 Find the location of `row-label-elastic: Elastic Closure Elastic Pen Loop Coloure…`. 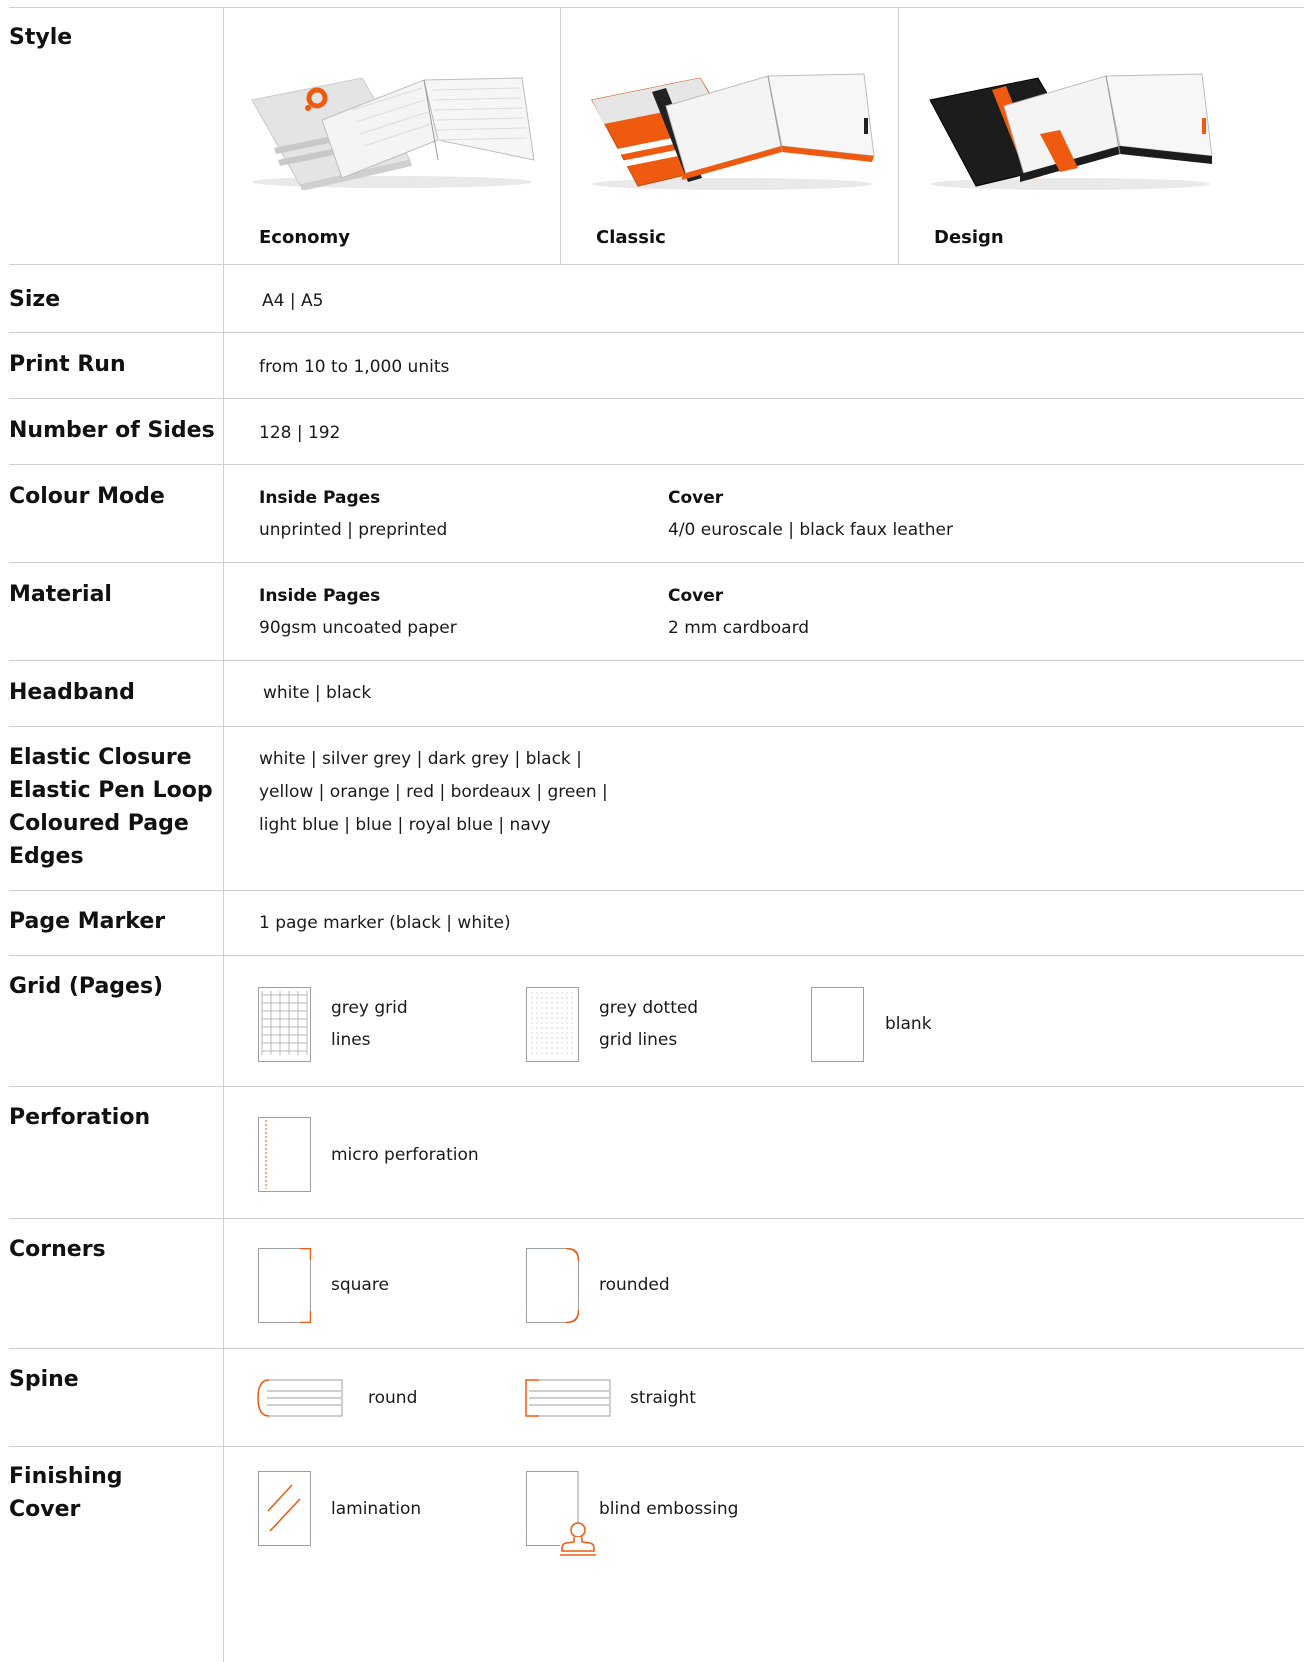

row-label-elastic: Elastic Closure Elastic Pen Loop Coloure… is located at coordinates (119, 807).